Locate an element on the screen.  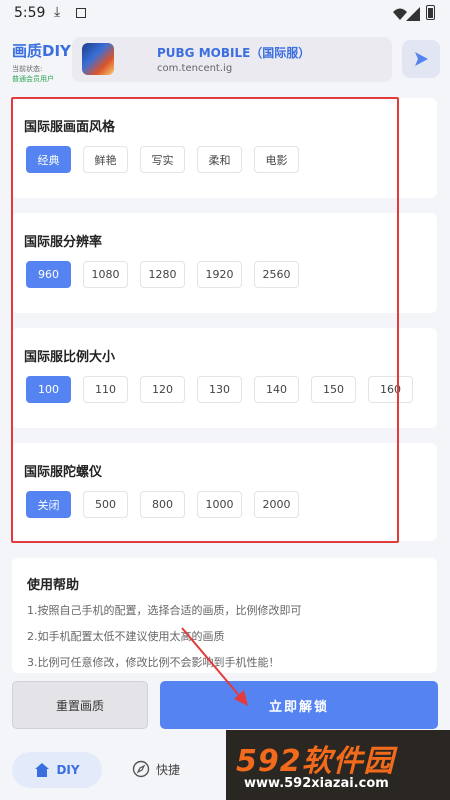
game-icon is located at coordinates (98, 59).